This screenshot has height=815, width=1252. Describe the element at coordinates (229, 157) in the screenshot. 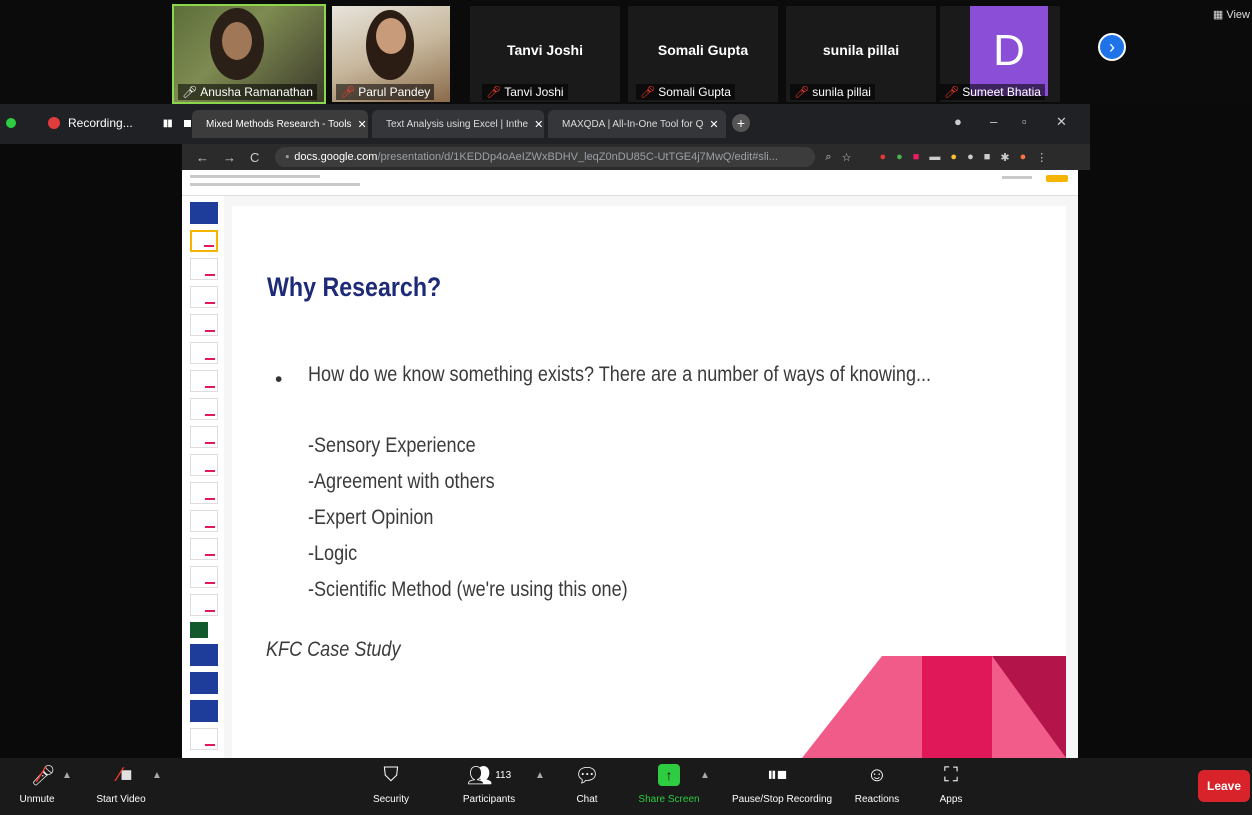

I see `forward-arrow-icon: →` at that location.